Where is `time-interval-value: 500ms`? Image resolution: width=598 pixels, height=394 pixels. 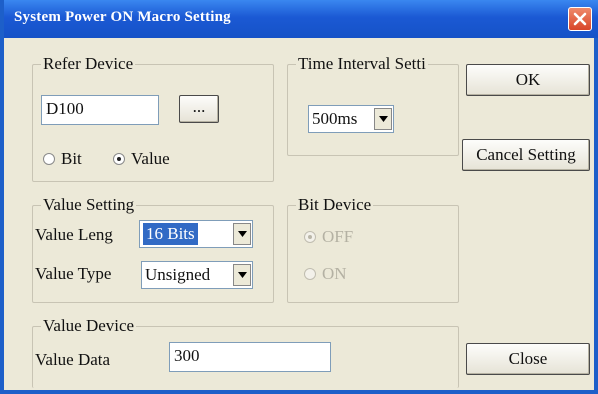
time-interval-value: 500ms is located at coordinates (335, 118).